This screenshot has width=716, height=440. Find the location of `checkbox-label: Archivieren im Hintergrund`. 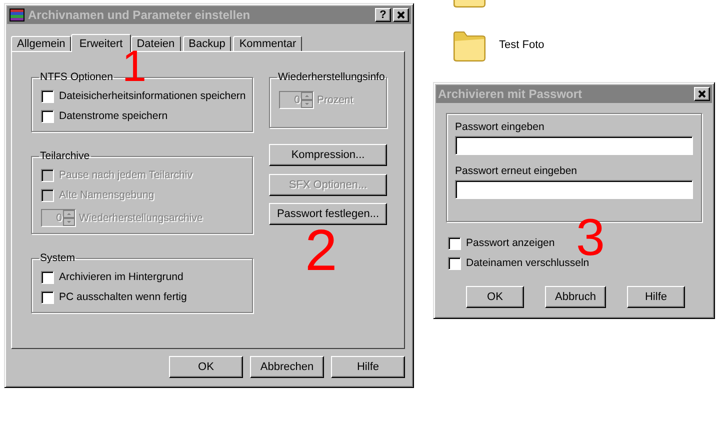

checkbox-label: Archivieren im Hintergrund is located at coordinates (121, 277).